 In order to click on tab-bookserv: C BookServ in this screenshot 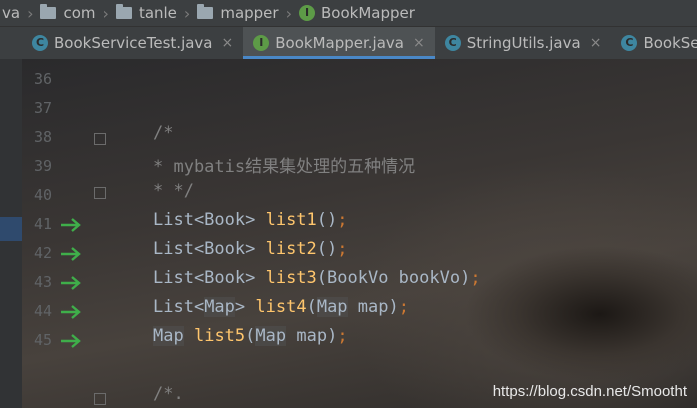, I will do `click(654, 43)`.